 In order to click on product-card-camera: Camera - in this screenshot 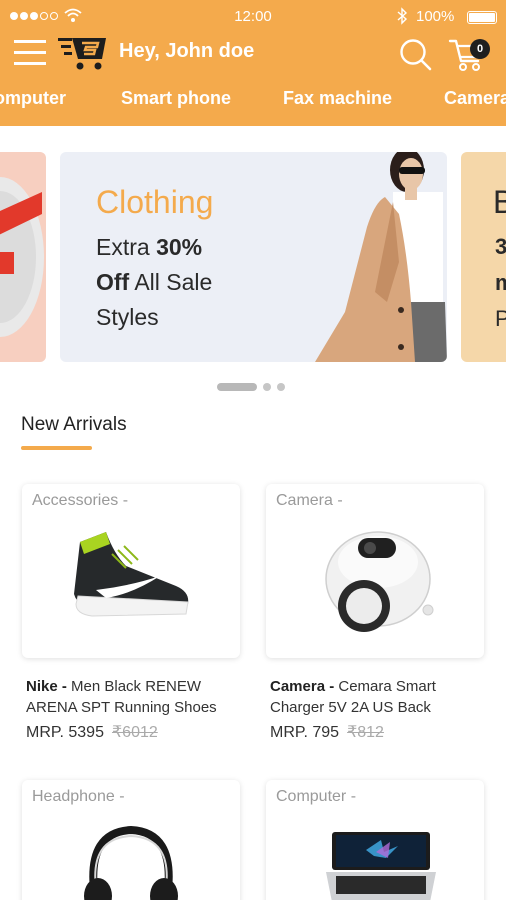, I will do `click(375, 571)`.